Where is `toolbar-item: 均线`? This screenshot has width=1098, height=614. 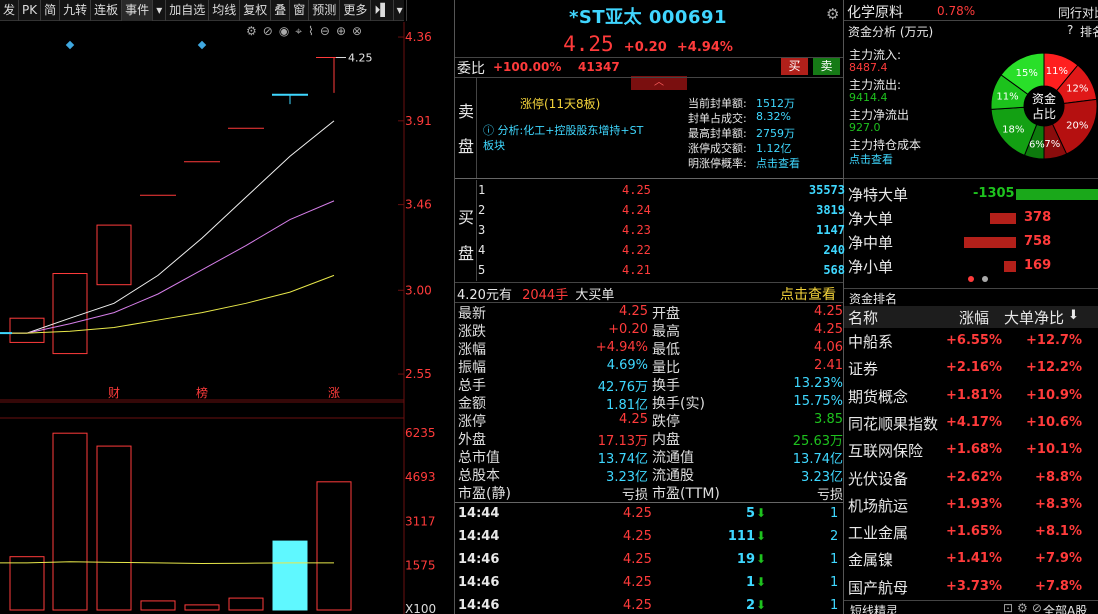
toolbar-item: 均线 is located at coordinates (225, 10).